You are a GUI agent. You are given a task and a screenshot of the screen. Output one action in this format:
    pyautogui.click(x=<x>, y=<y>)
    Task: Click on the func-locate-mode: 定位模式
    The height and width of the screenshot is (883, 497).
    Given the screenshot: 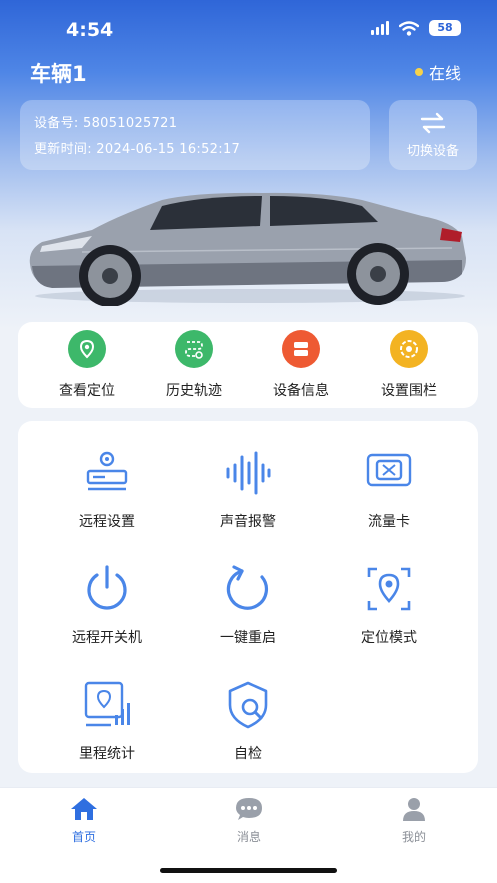 What is the action you would take?
    pyautogui.click(x=389, y=605)
    